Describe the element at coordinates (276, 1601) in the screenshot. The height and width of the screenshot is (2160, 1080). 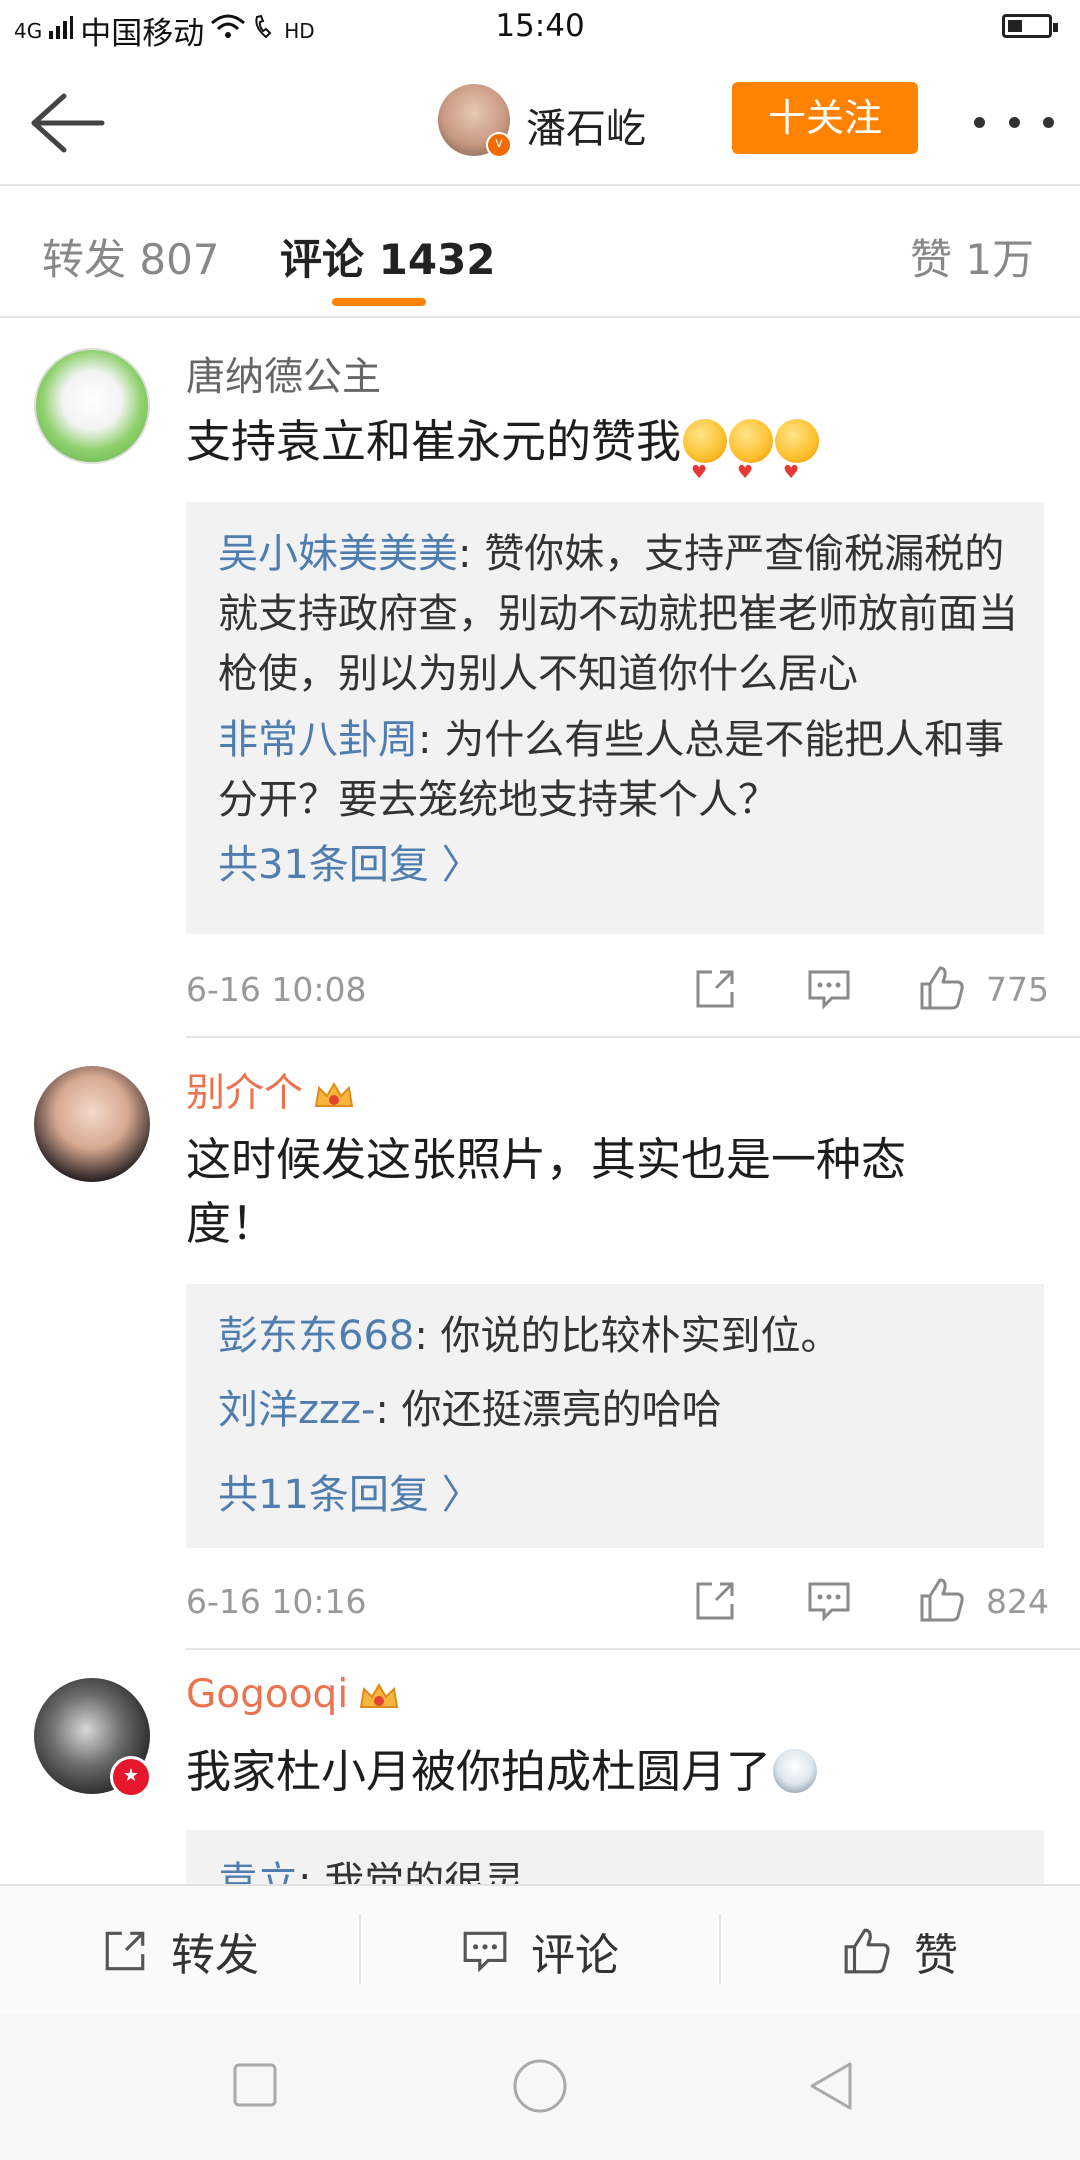
I see `comment-timestamp: 6-16 10:16` at that location.